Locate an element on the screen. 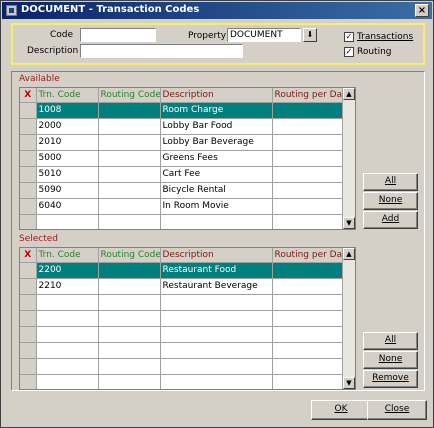 Image resolution: width=434 pixels, height=428 pixels. cell-description: Room Charge is located at coordinates (216, 110).